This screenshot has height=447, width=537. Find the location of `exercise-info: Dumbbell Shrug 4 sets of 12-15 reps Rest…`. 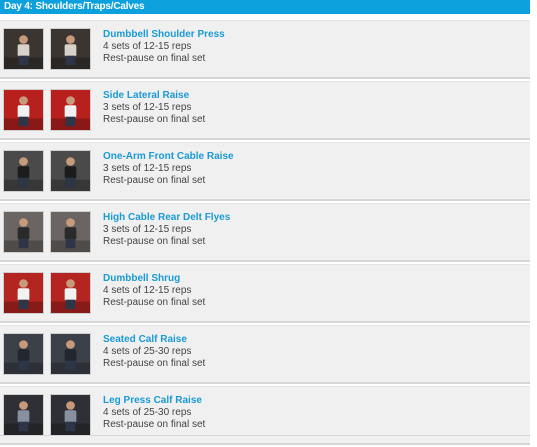

exercise-info: Dumbbell Shrug 4 sets of 12-15 reps Rest… is located at coordinates (154, 291).